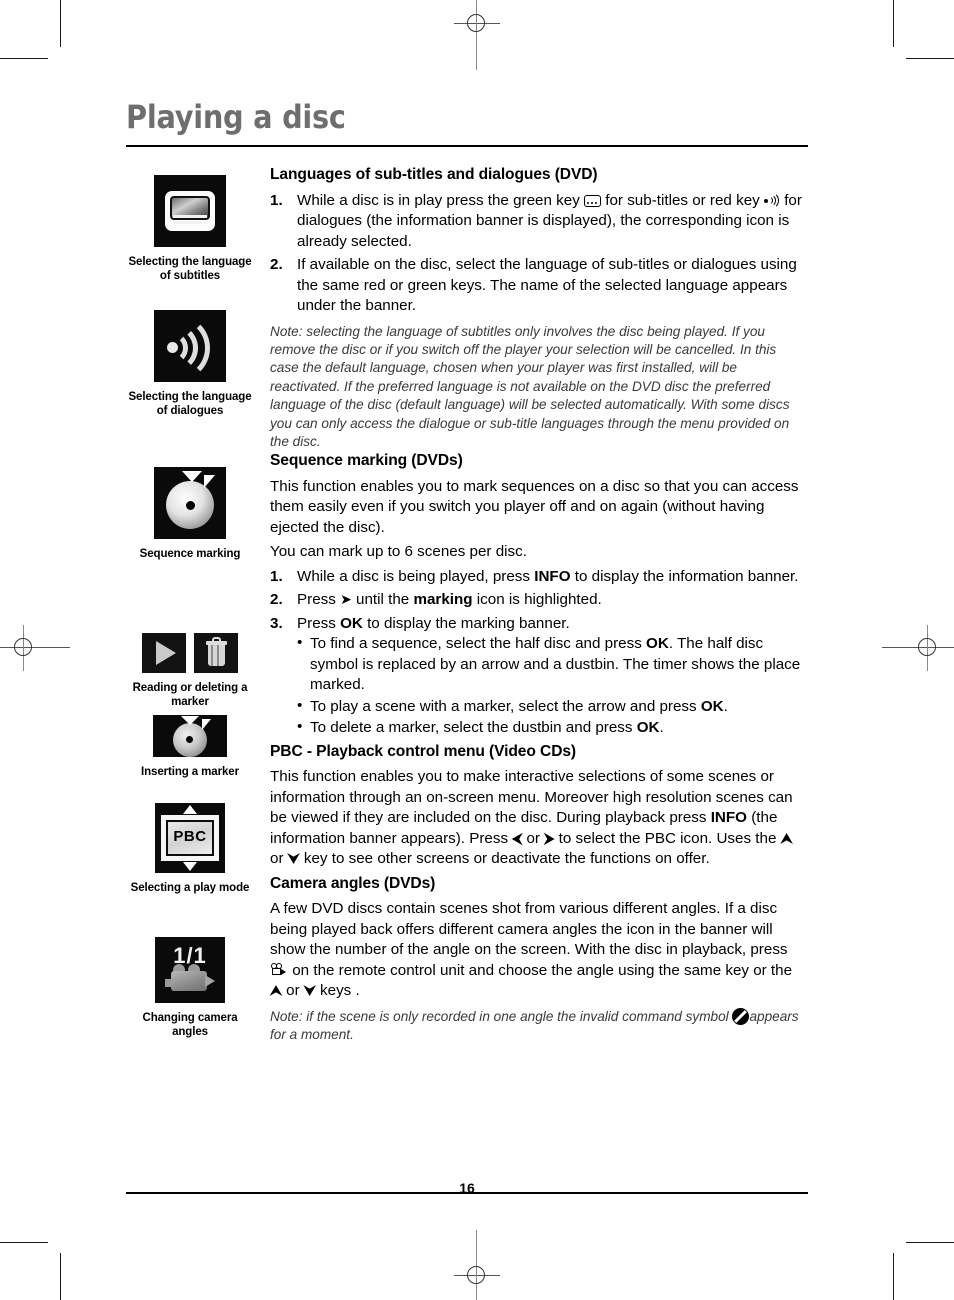 This screenshot has width=954, height=1300. What do you see at coordinates (682, 200) in the screenshot?
I see `step-text-part: for sub-titles or red key` at bounding box center [682, 200].